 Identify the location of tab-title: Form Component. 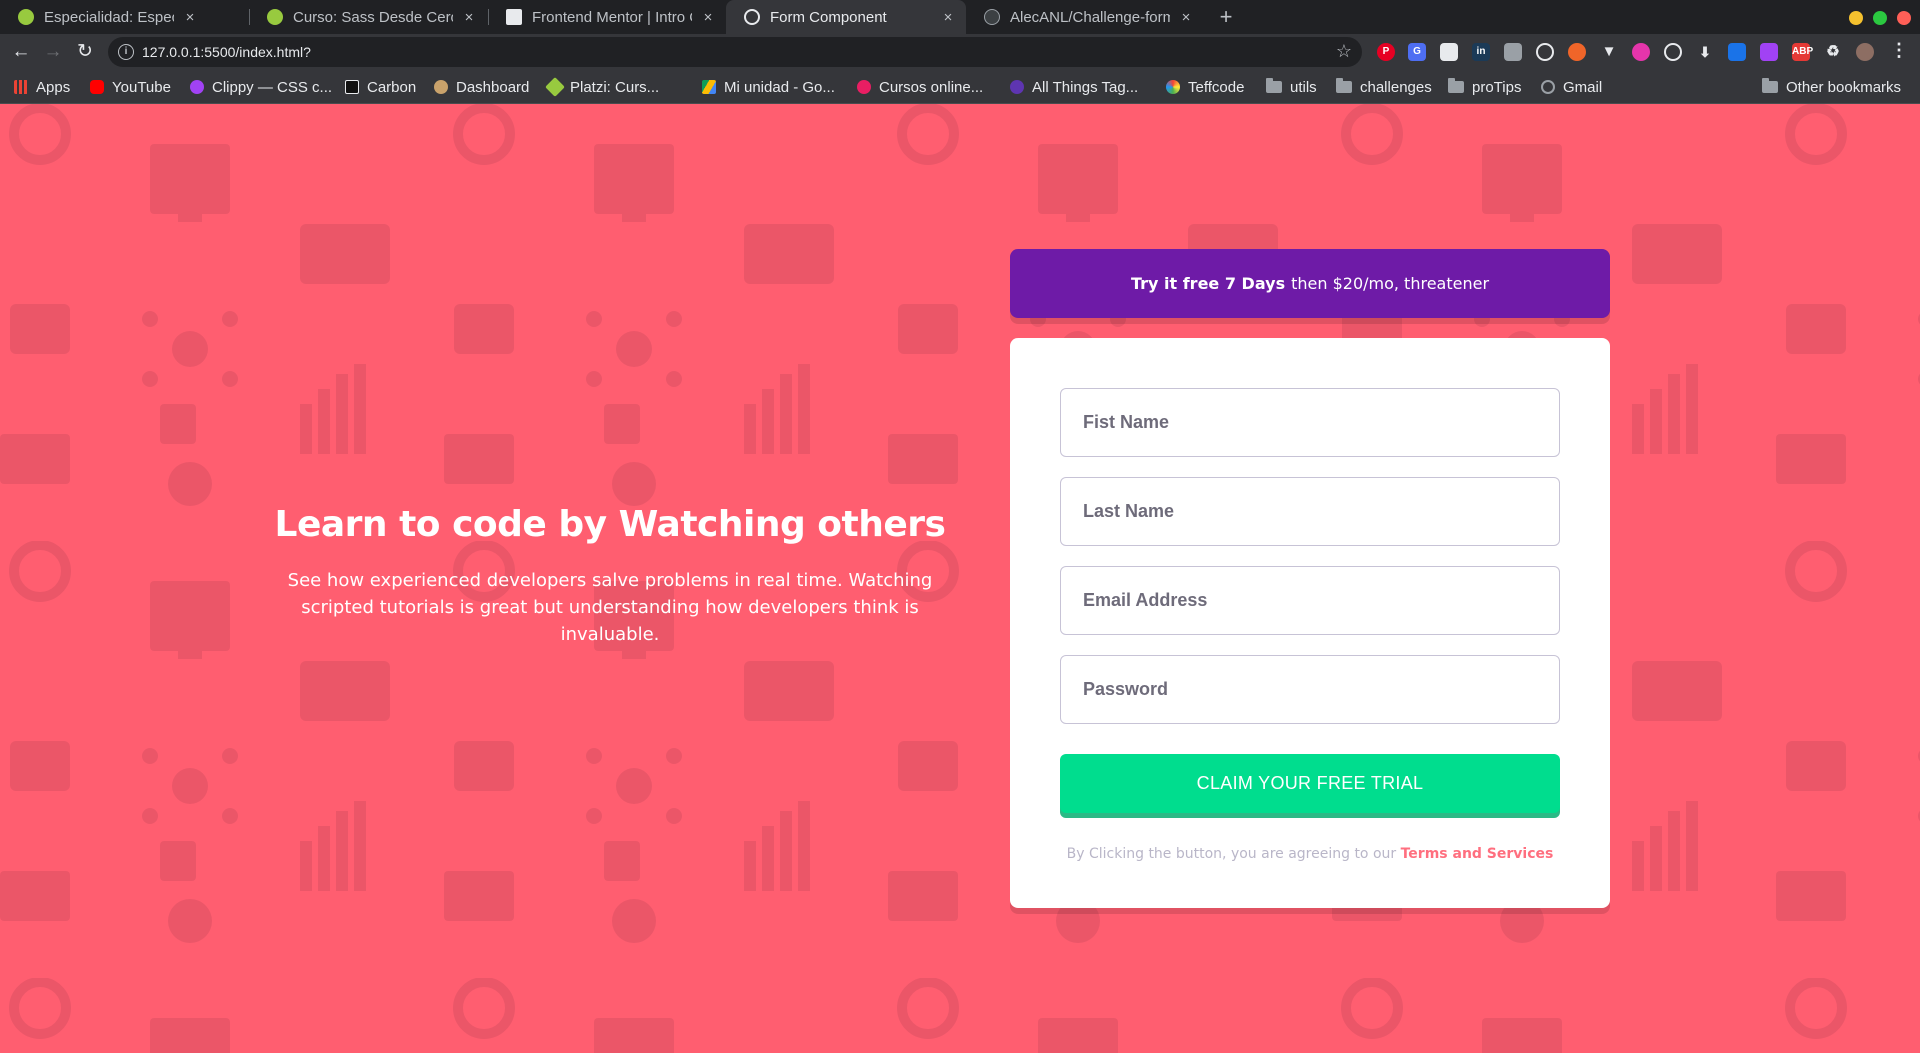
(828, 17).